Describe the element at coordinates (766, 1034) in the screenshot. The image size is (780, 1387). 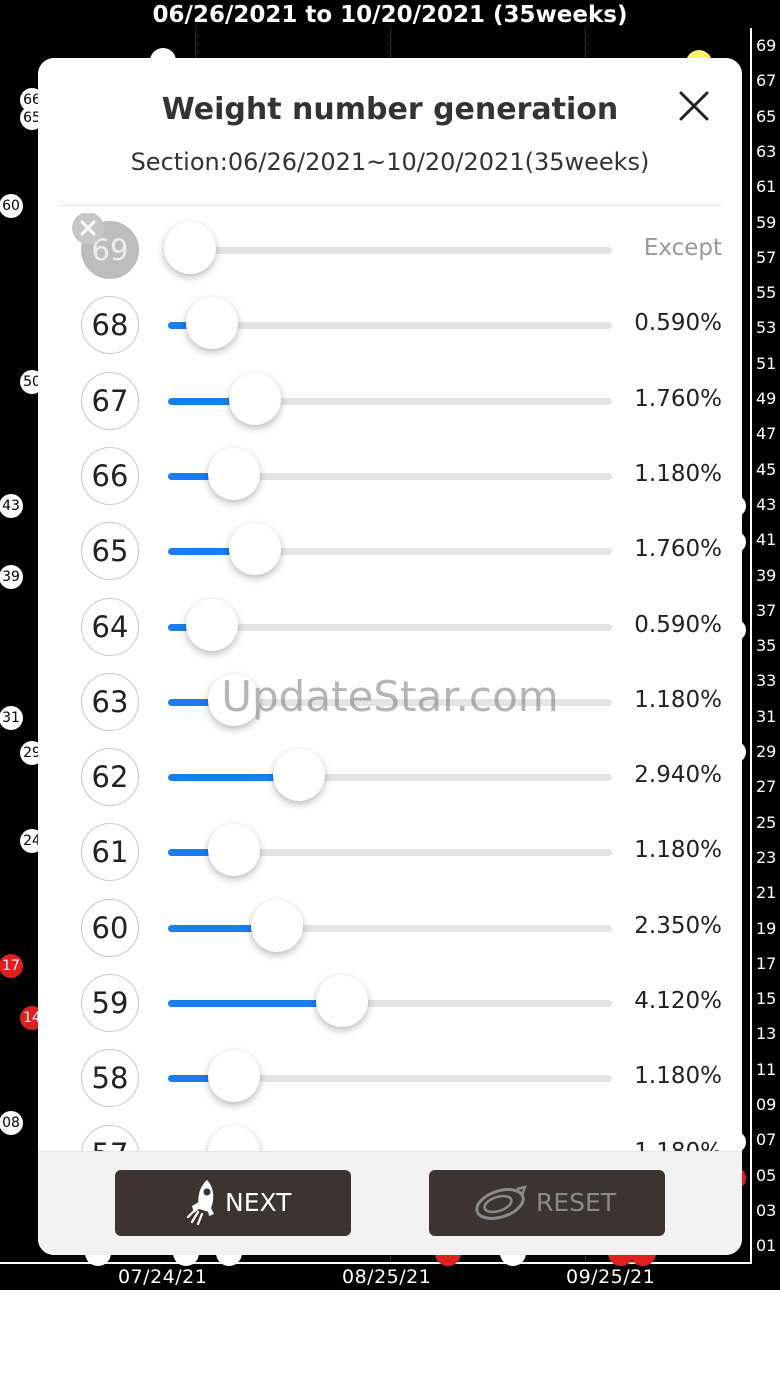
I see `y-axis-label: 13` at that location.